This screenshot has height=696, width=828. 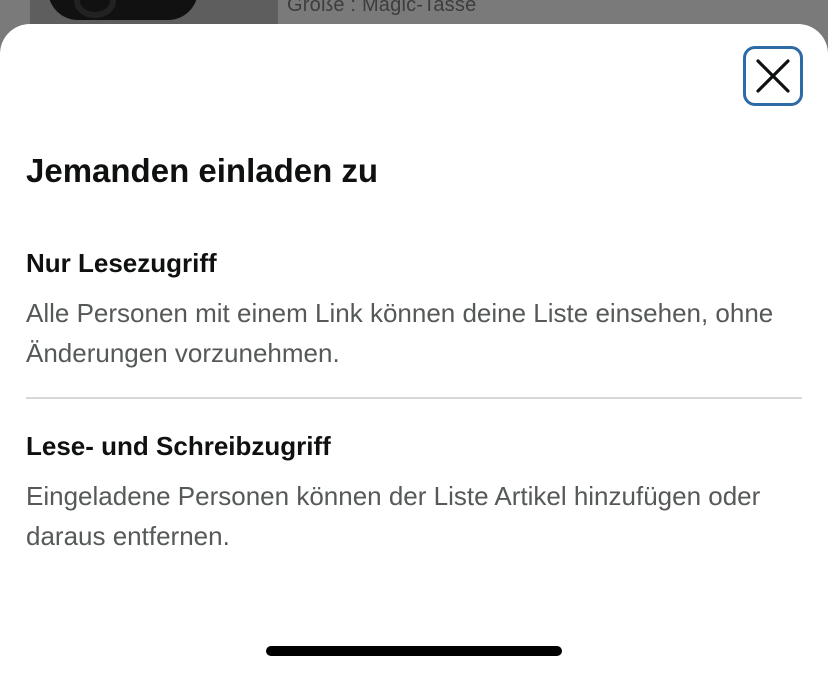 What do you see at coordinates (414, 651) in the screenshot?
I see `home-indicator` at bounding box center [414, 651].